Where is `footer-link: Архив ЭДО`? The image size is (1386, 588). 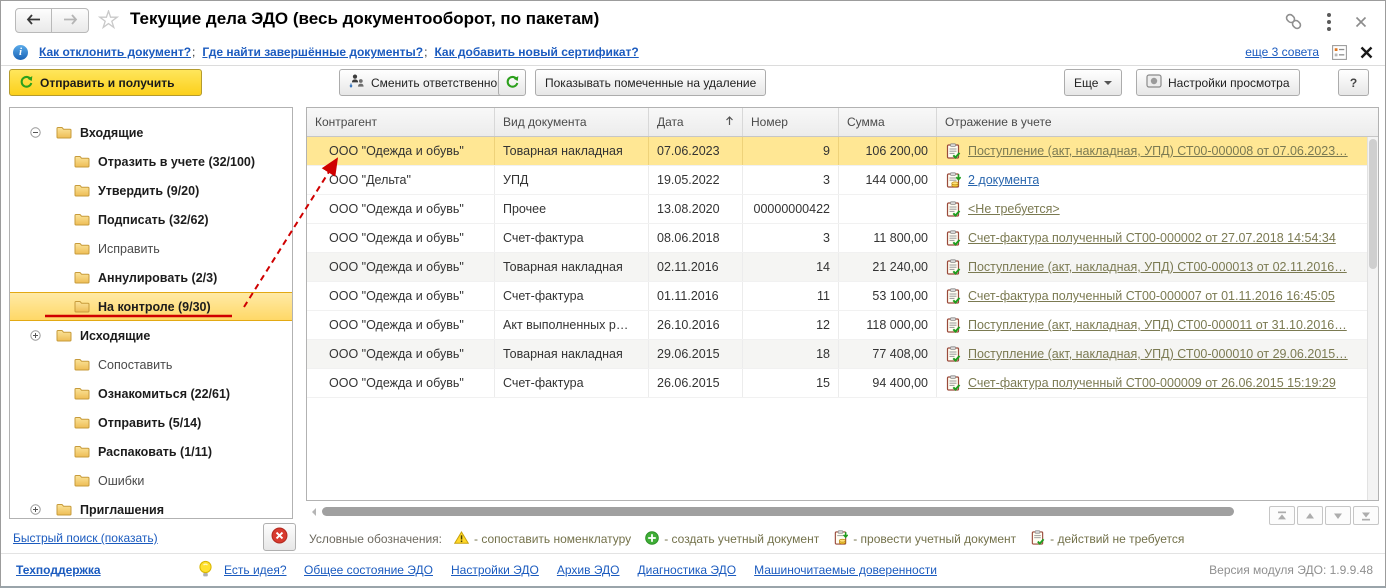
footer-link: Архив ЭДО is located at coordinates (588, 570).